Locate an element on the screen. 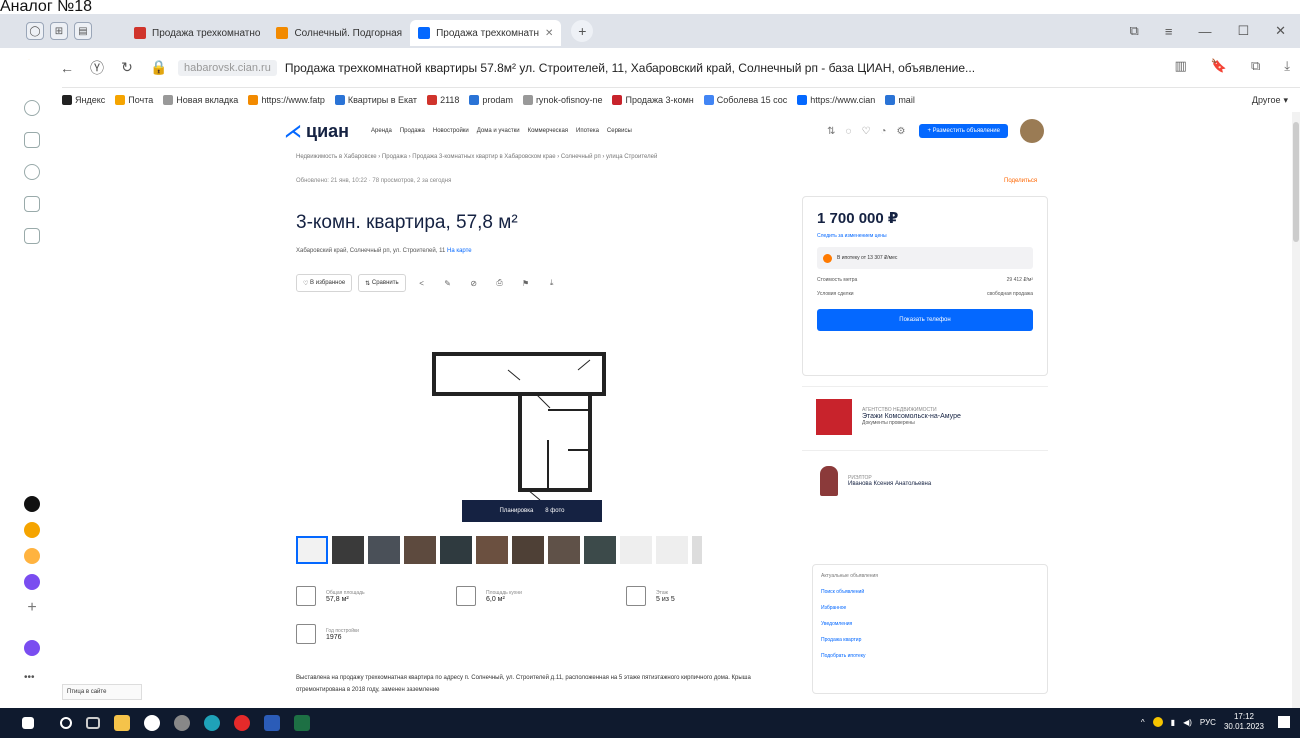  edit-icon: ✎ is located at coordinates (448, 283).